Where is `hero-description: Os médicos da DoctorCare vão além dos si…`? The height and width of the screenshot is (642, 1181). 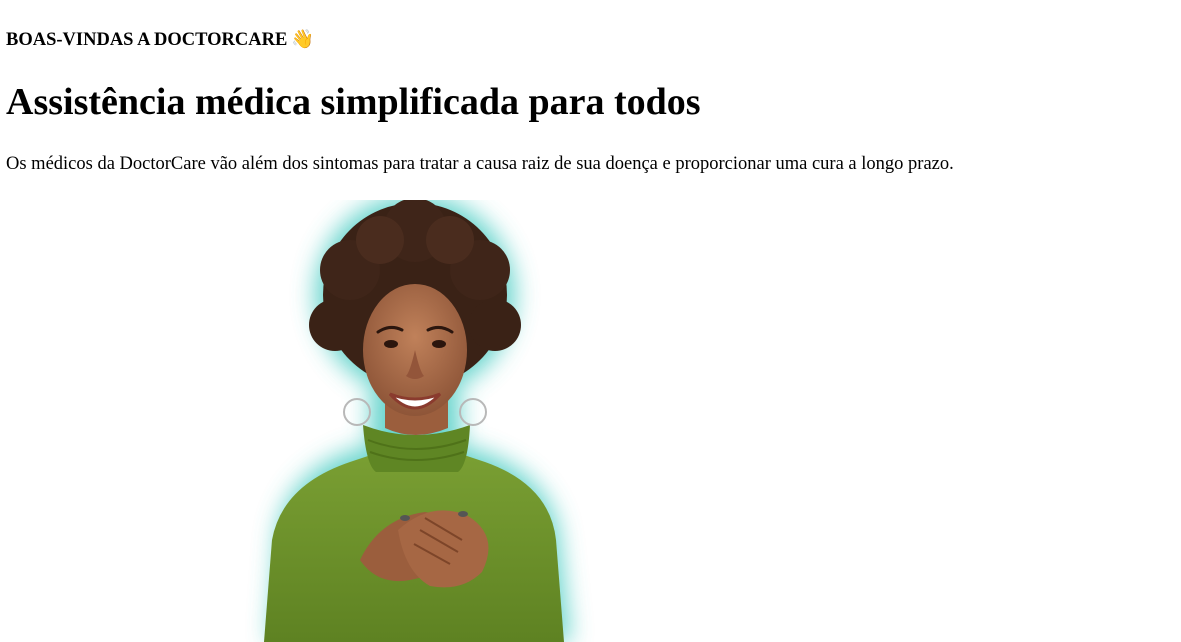
hero-description: Os médicos da DoctorCare vão além dos si… is located at coordinates (480, 164).